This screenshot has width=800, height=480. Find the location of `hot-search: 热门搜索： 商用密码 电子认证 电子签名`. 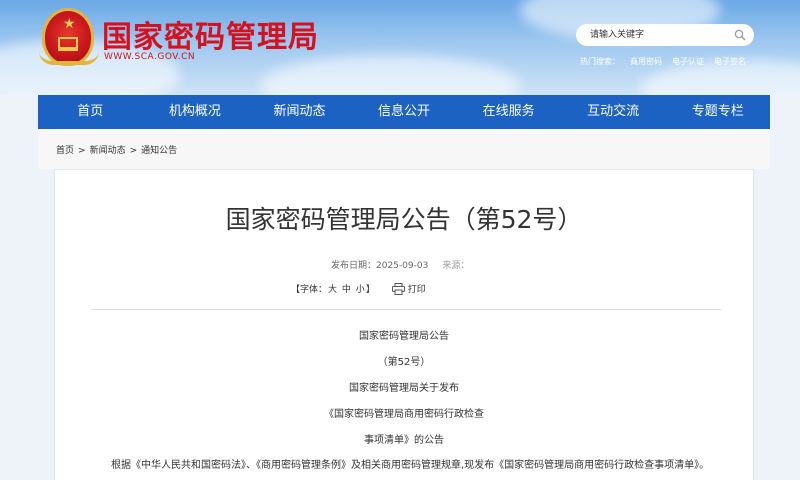

hot-search: 热门搜索： 商用密码 电子认证 电子签名 is located at coordinates (668, 61).